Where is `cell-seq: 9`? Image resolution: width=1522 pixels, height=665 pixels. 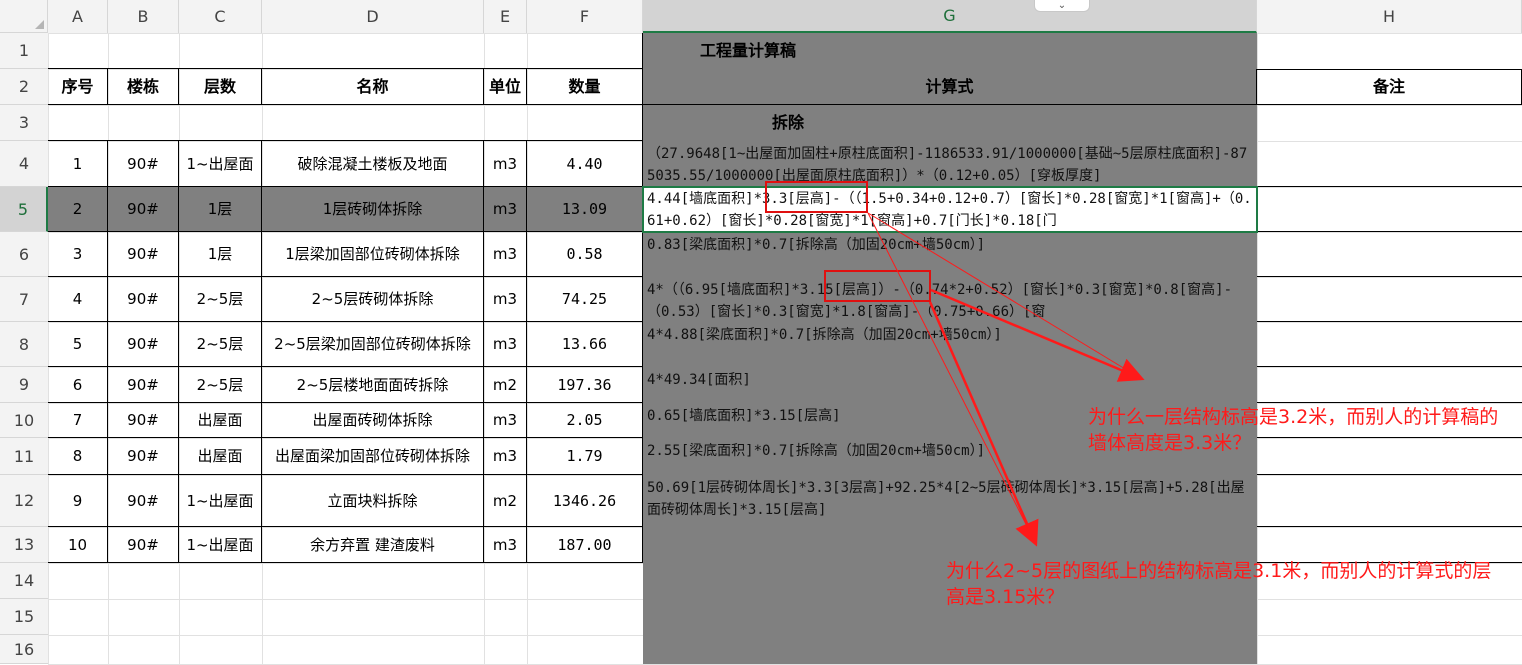 cell-seq: 9 is located at coordinates (78, 501).